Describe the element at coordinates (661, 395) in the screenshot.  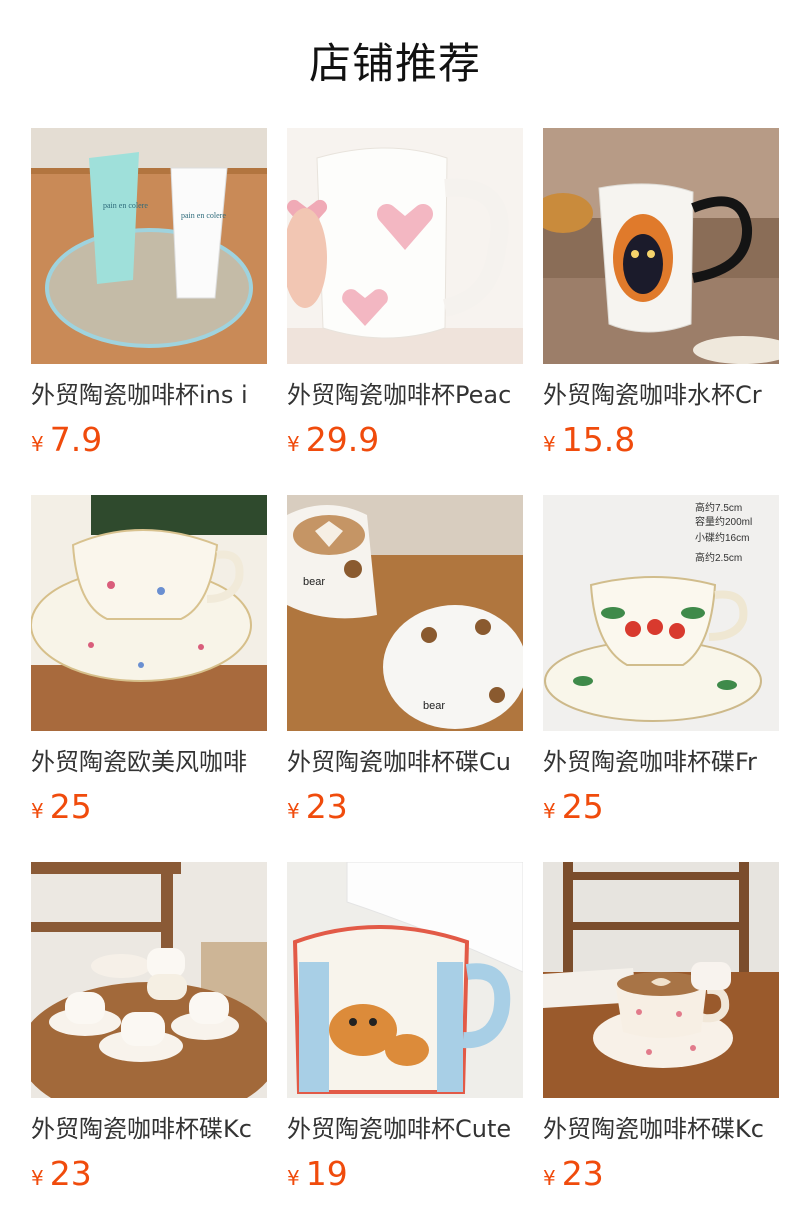
I see `product-name: 外贸陶瓷咖啡水杯Cr` at that location.